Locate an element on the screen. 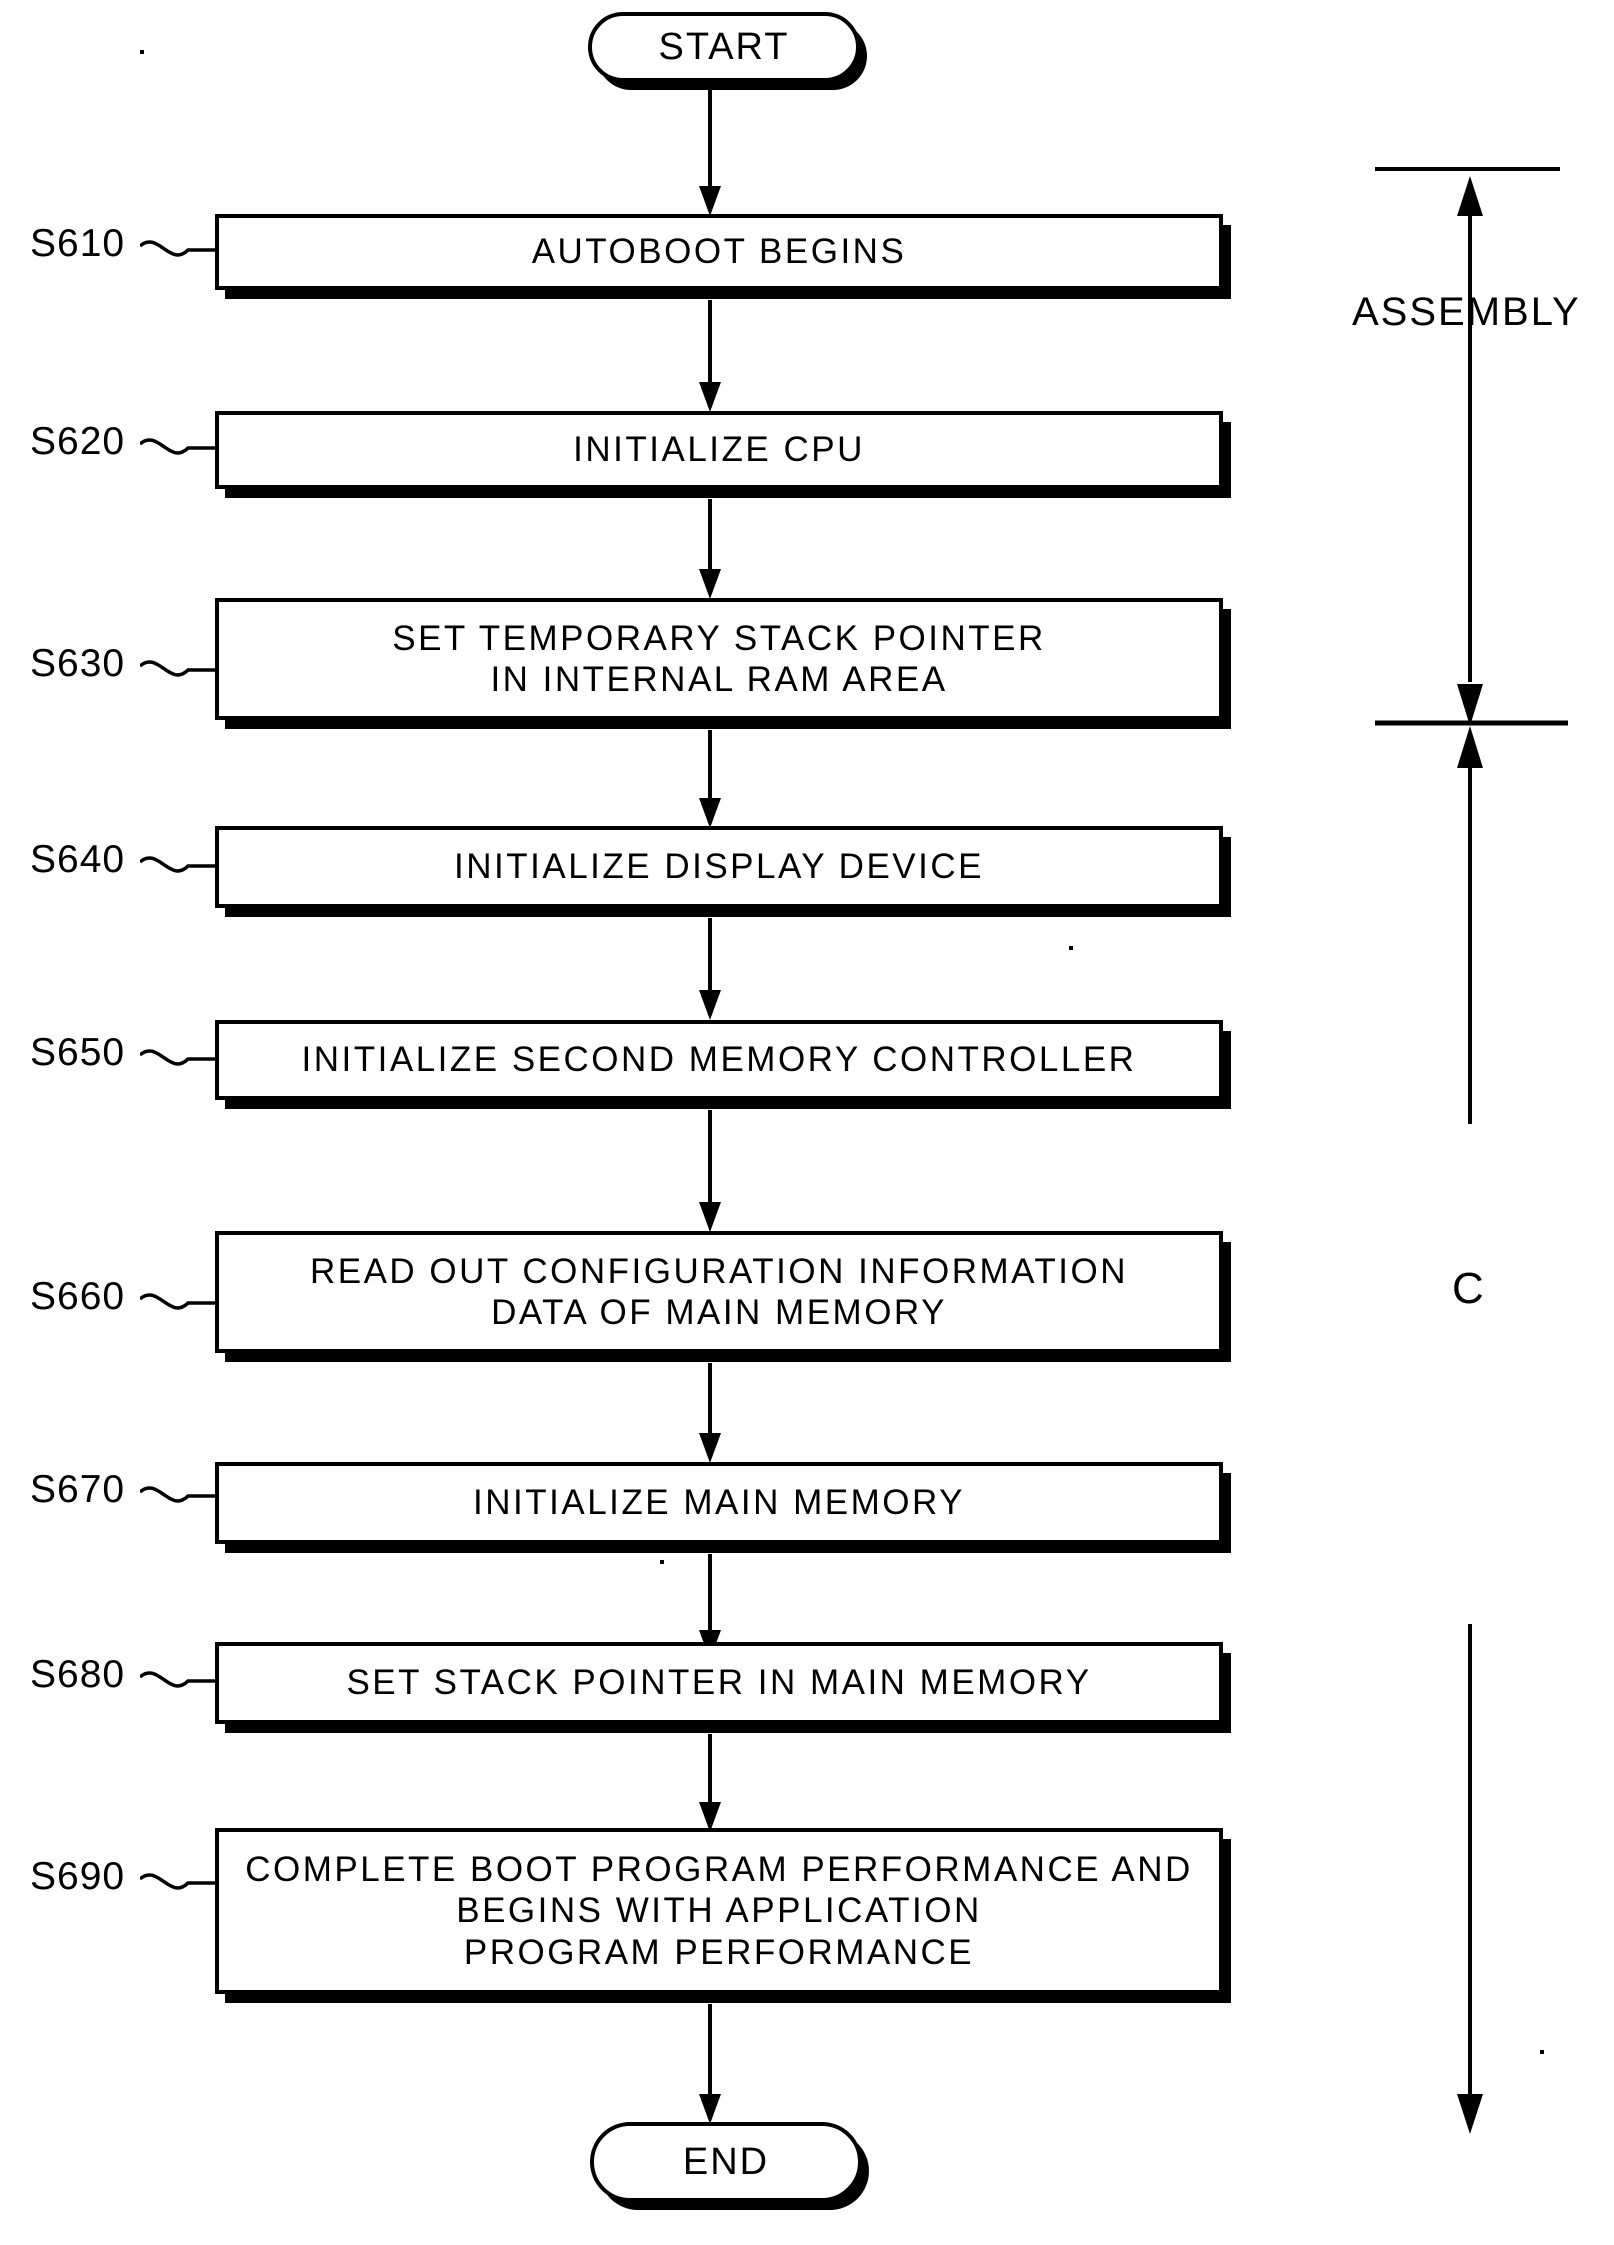 The height and width of the screenshot is (2245, 1614). c-bracket-upper is located at coordinates (1470, 925).